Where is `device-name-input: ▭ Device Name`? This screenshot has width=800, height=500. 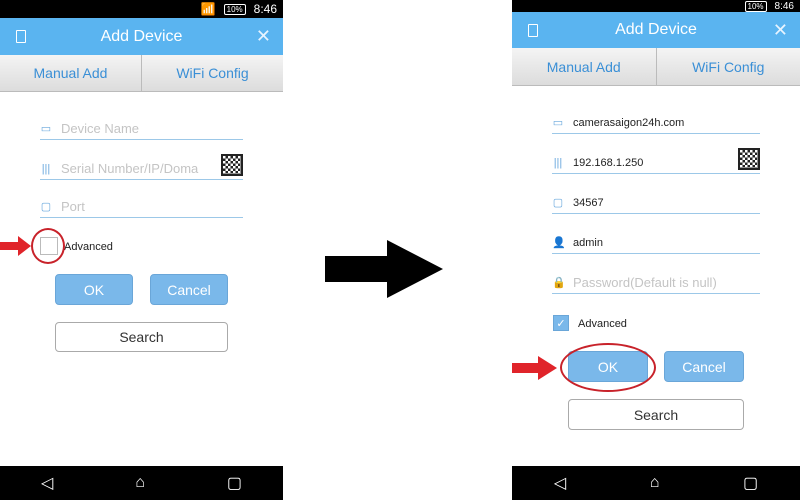 device-name-input: ▭ Device Name is located at coordinates (141, 129).